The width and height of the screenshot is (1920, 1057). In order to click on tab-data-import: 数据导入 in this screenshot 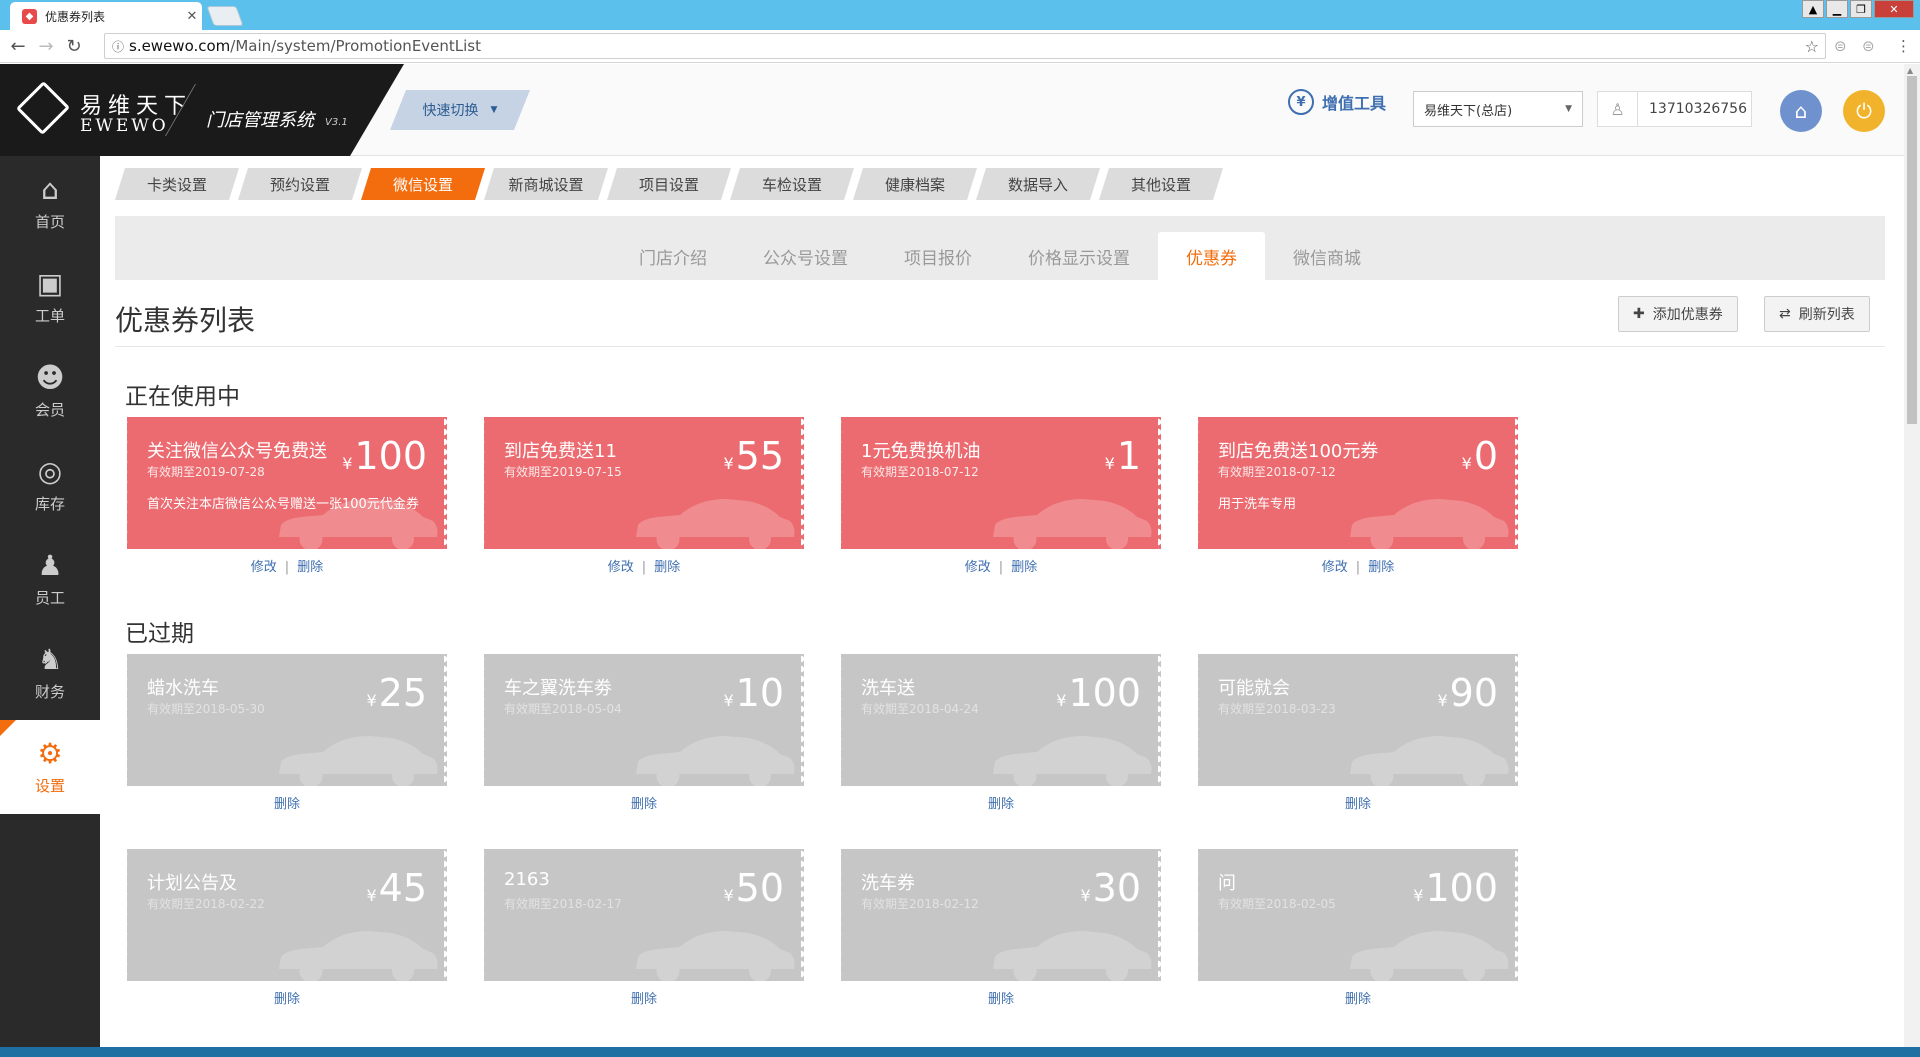, I will do `click(1038, 184)`.